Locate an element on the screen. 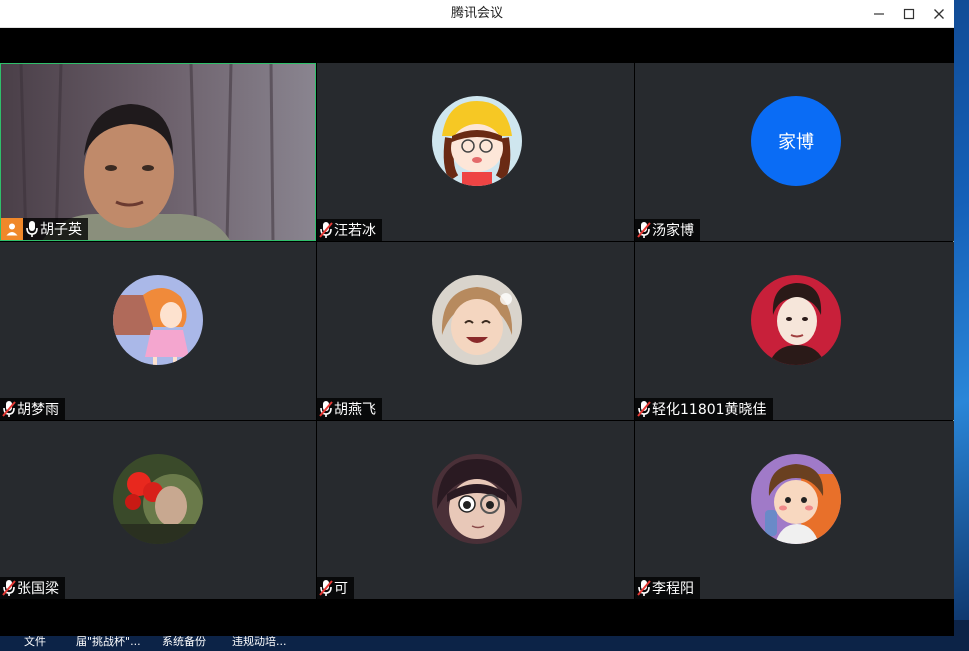  participant-name-tag: 轻化11801黄晓佳 is located at coordinates (704, 409).